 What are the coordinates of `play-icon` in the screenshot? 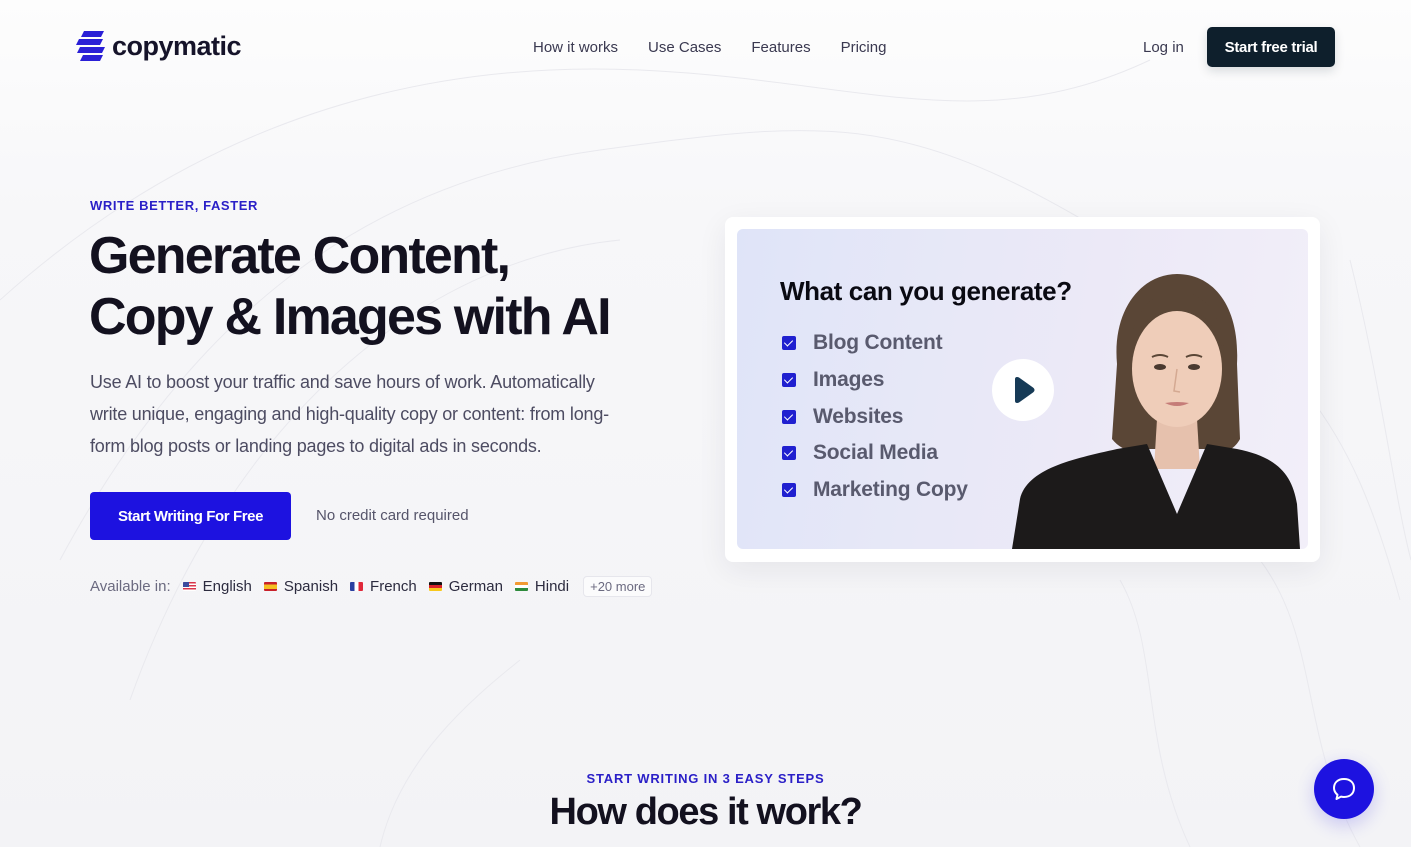 It's located at (1025, 390).